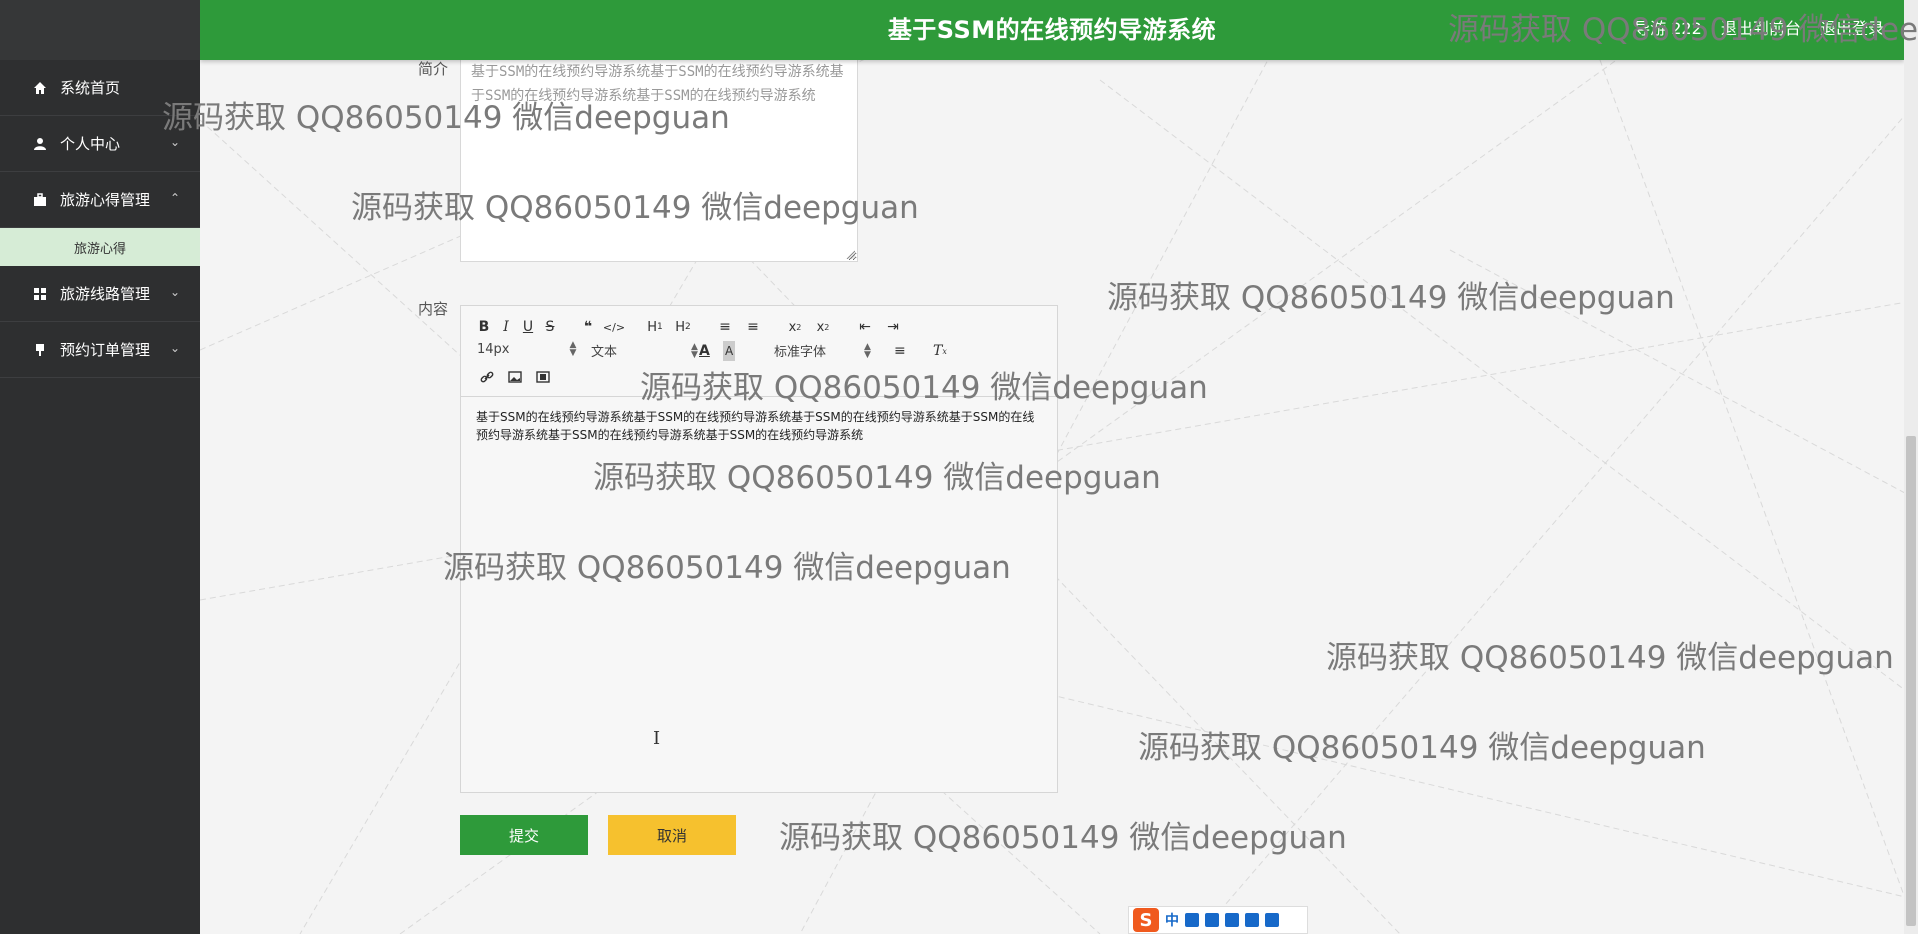  What do you see at coordinates (90, 144) in the screenshot?
I see `sidebar-item-label: 个人中心` at bounding box center [90, 144].